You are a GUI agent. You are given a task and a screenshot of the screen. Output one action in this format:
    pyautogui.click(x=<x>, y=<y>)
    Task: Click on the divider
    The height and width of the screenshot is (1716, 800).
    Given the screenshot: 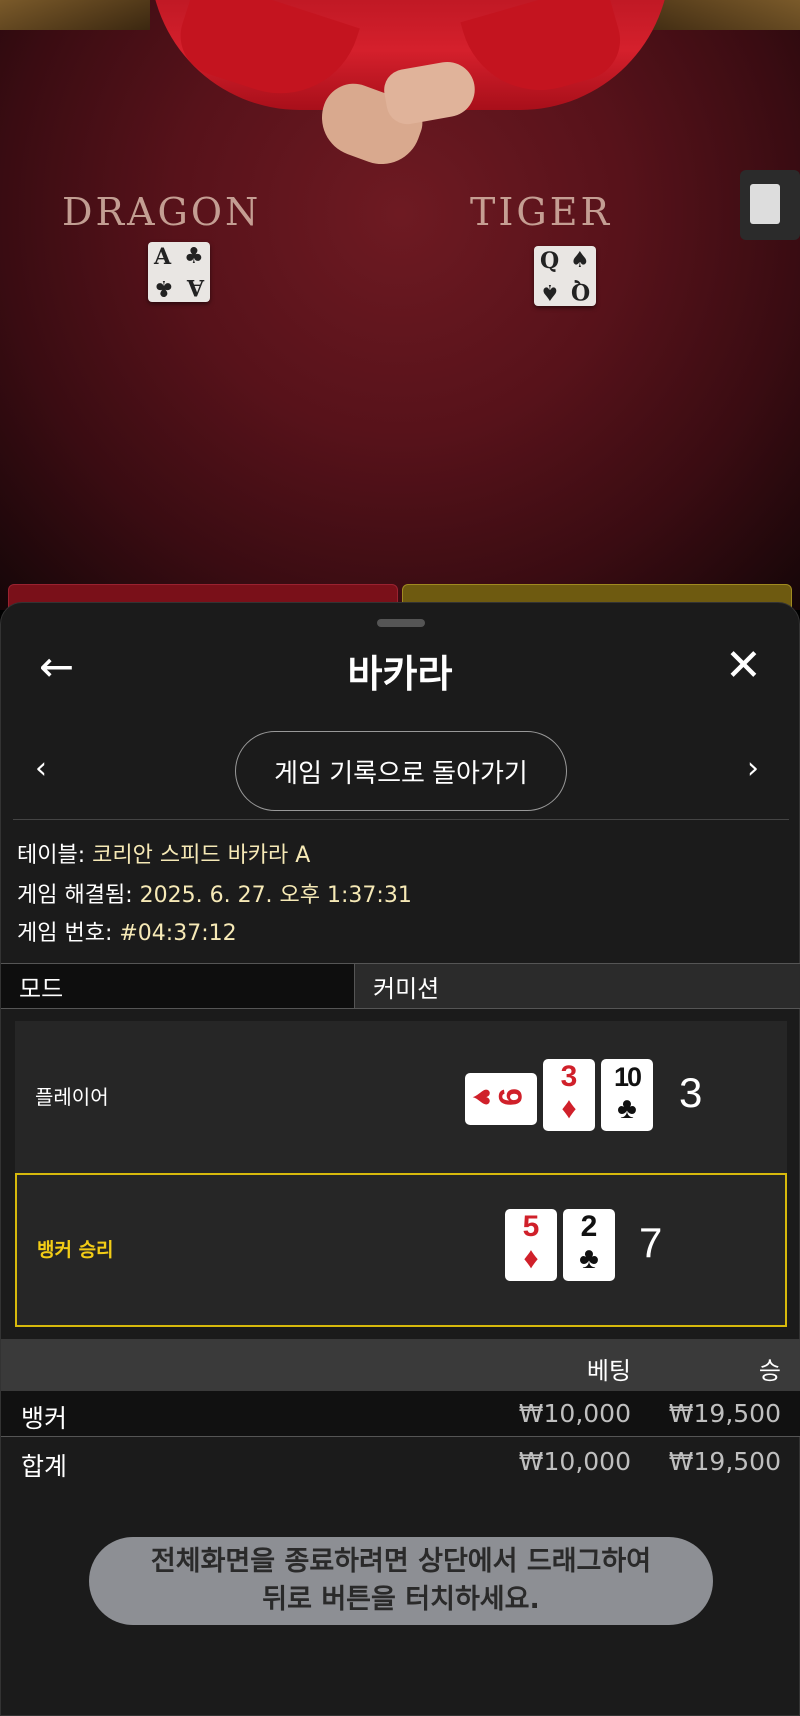 What is the action you would take?
    pyautogui.click(x=401, y=819)
    